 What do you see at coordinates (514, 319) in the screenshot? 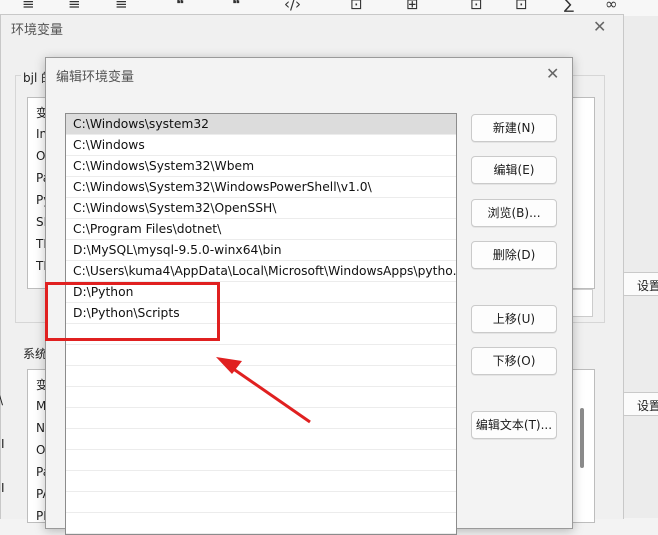
I see `move-up-button: 上移(U)` at bounding box center [514, 319].